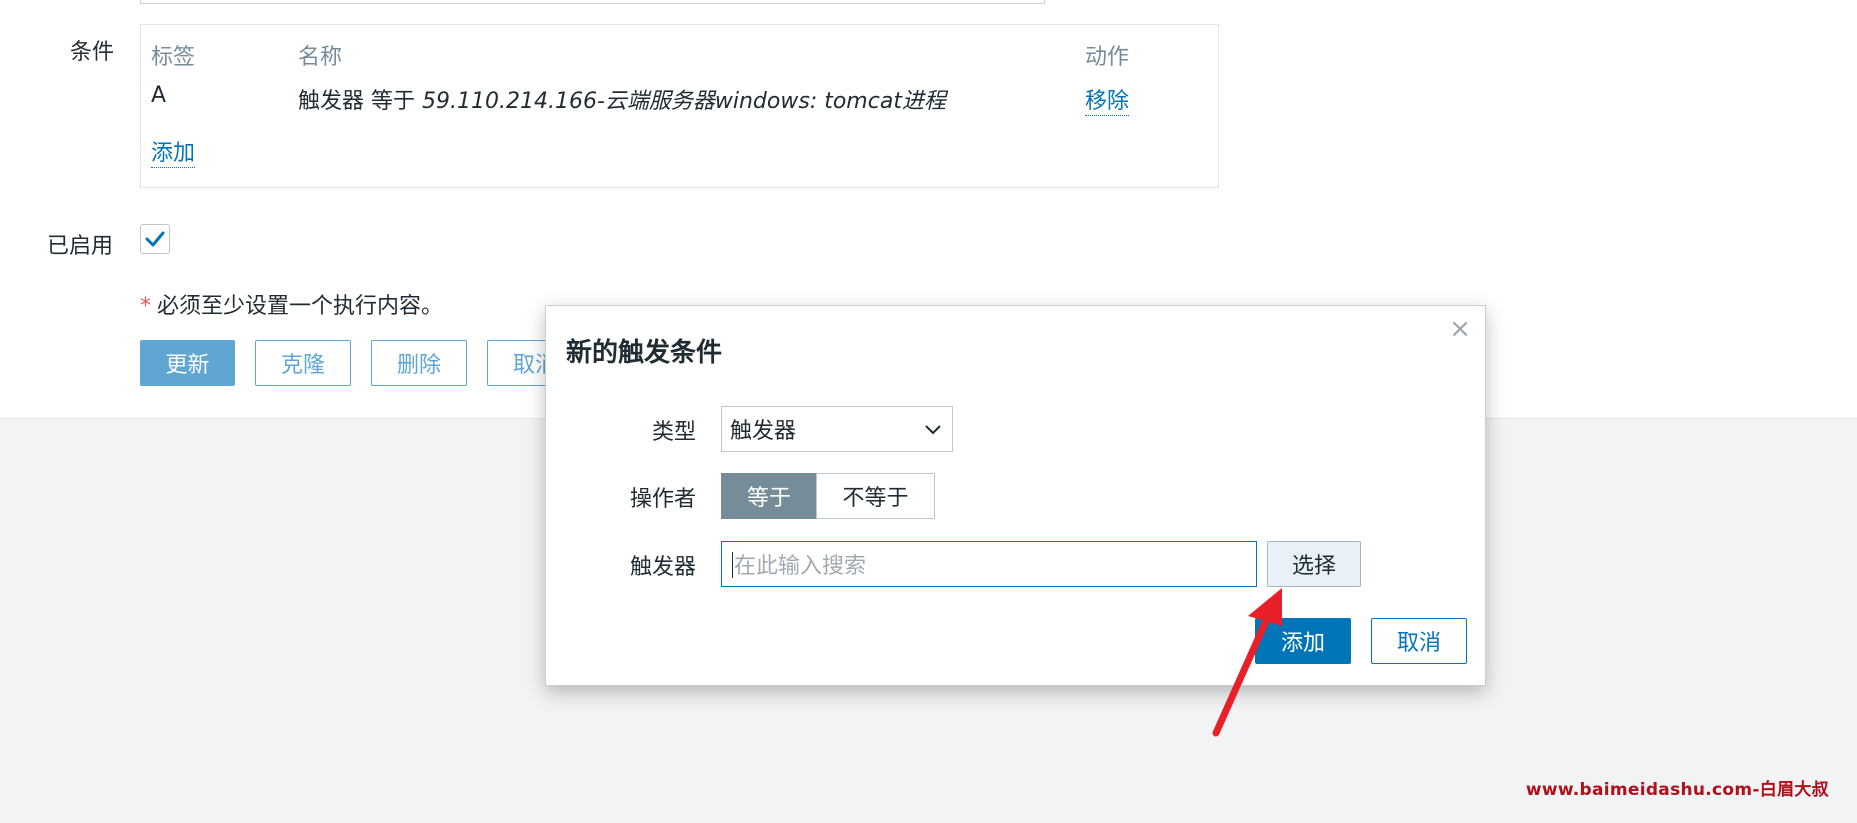  Describe the element at coordinates (662, 567) in the screenshot. I see `trigger-label: 触发器` at that location.